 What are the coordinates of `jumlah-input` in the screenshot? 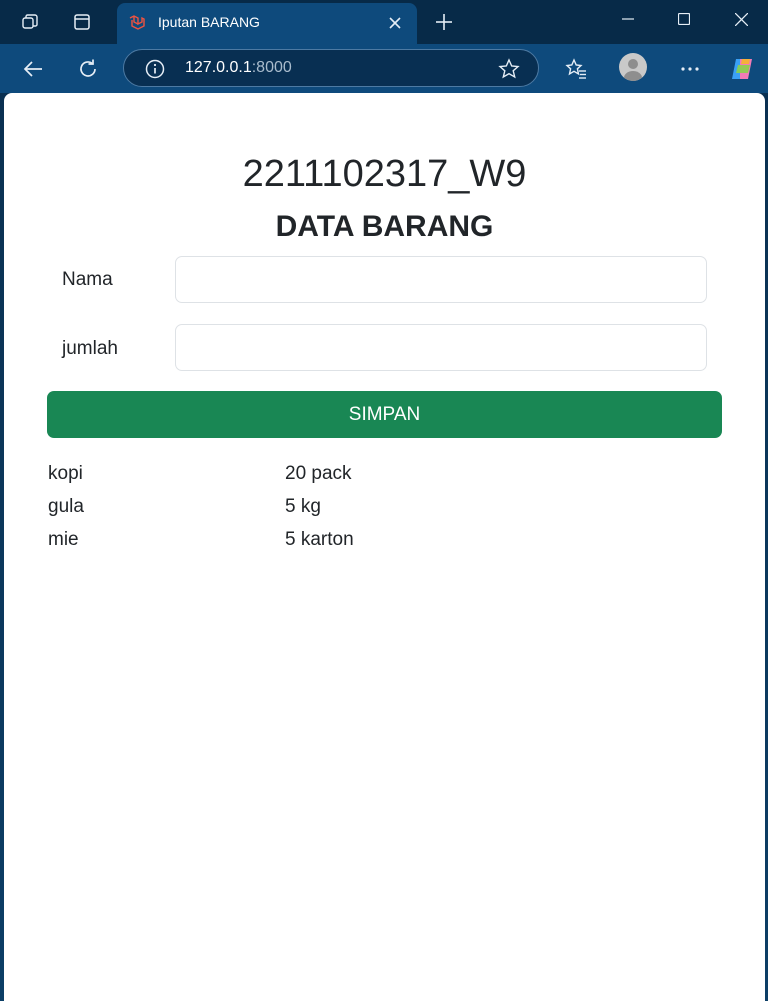 It's located at (441, 347).